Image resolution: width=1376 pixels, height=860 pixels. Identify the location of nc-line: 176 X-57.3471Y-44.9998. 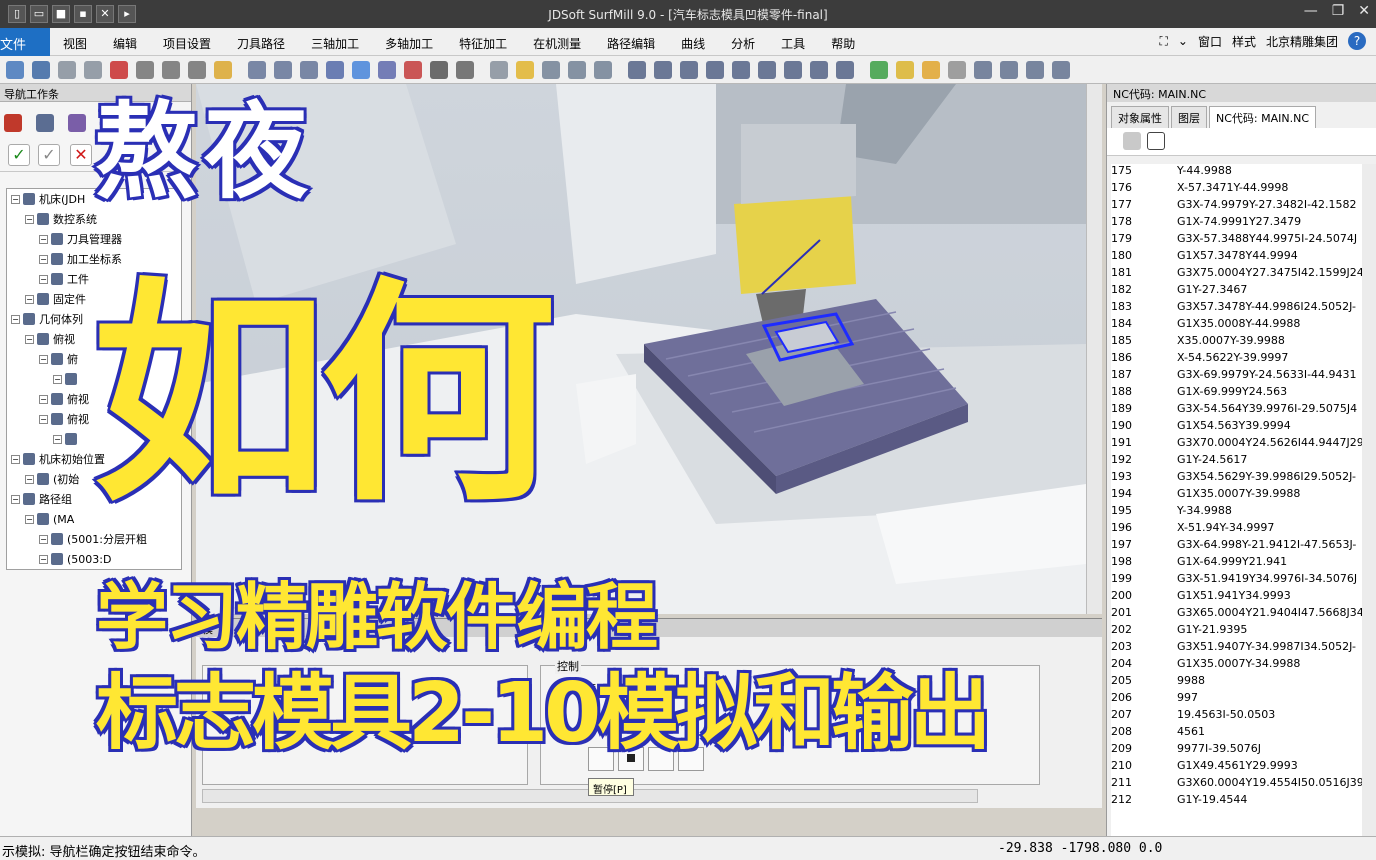
(1239, 189).